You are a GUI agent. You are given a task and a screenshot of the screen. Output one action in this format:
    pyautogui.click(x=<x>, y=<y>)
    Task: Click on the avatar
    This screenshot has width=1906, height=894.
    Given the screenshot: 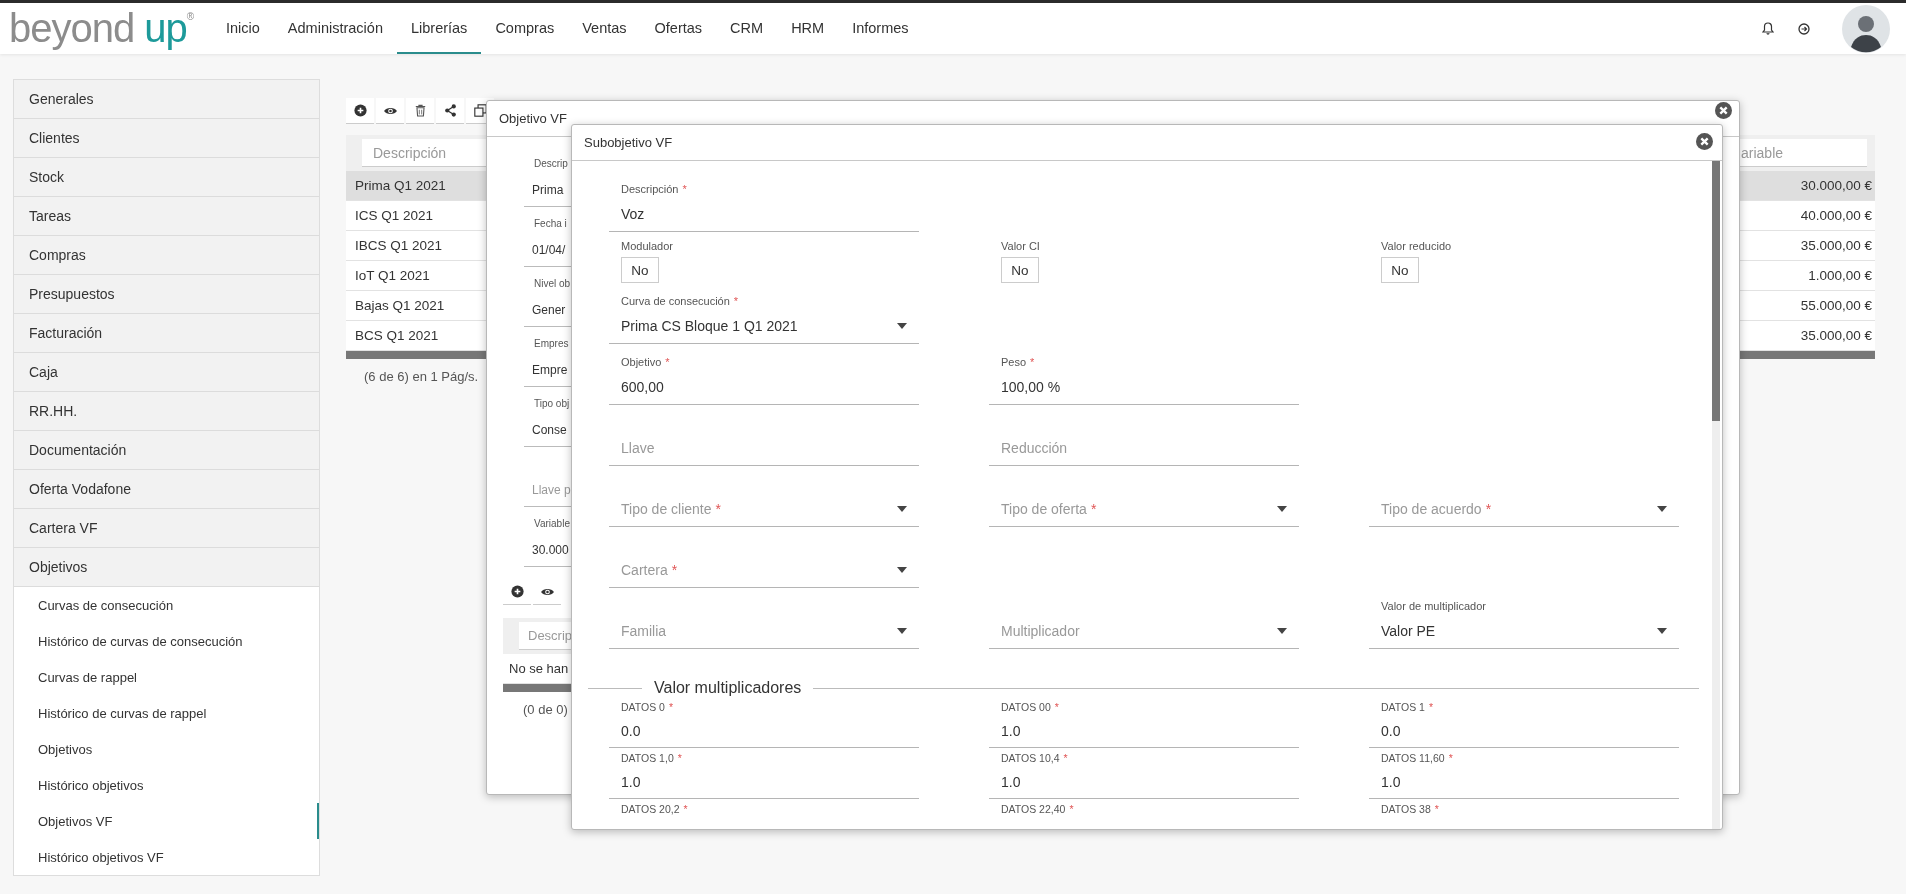 What is the action you would take?
    pyautogui.click(x=1866, y=28)
    